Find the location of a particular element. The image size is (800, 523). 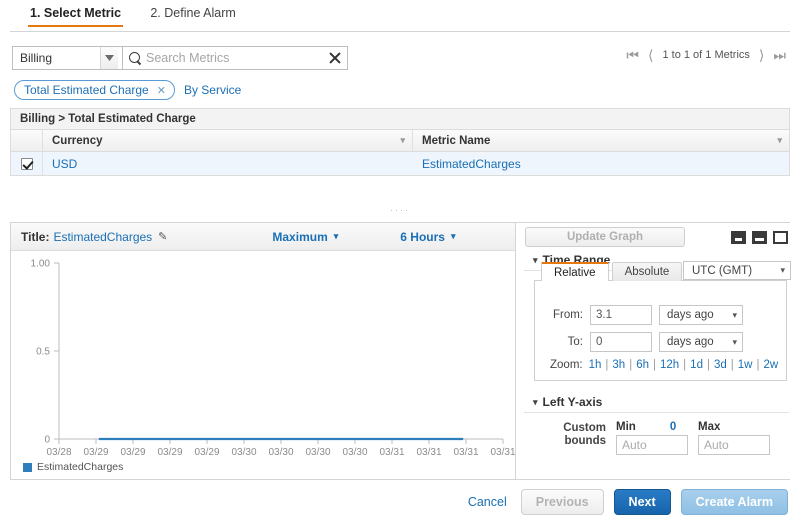

to-row: To: 0 days ago ▾ is located at coordinates (660, 342).